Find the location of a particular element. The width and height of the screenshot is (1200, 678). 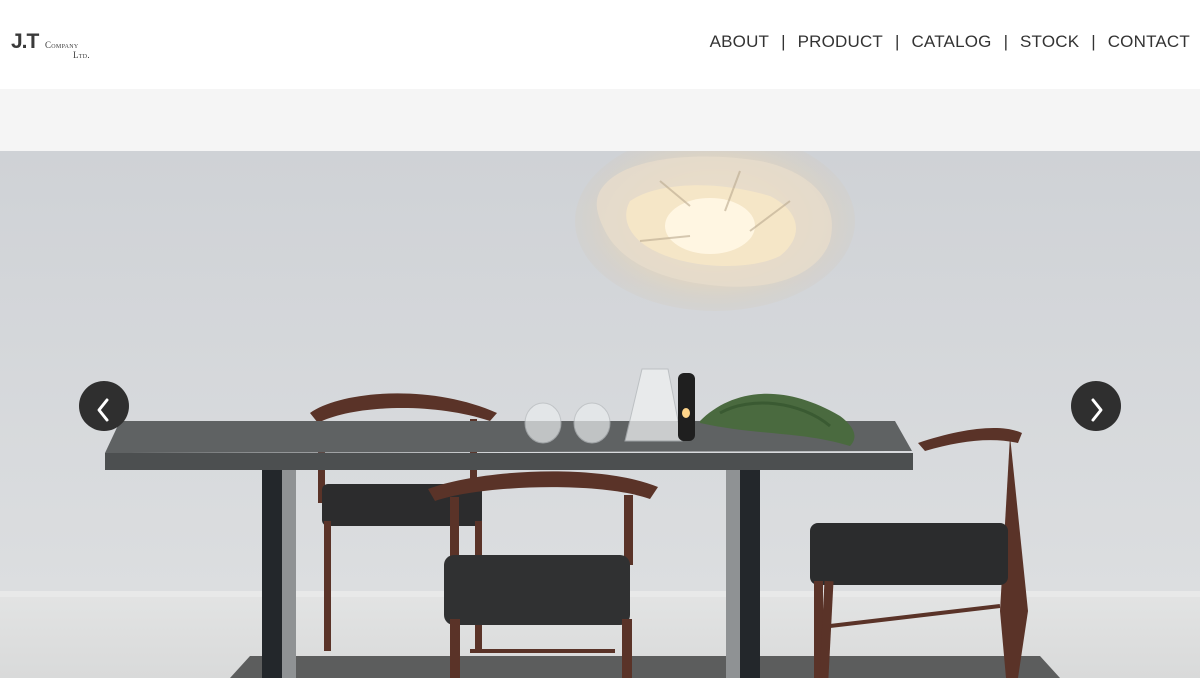

header-band is located at coordinates (600, 120).